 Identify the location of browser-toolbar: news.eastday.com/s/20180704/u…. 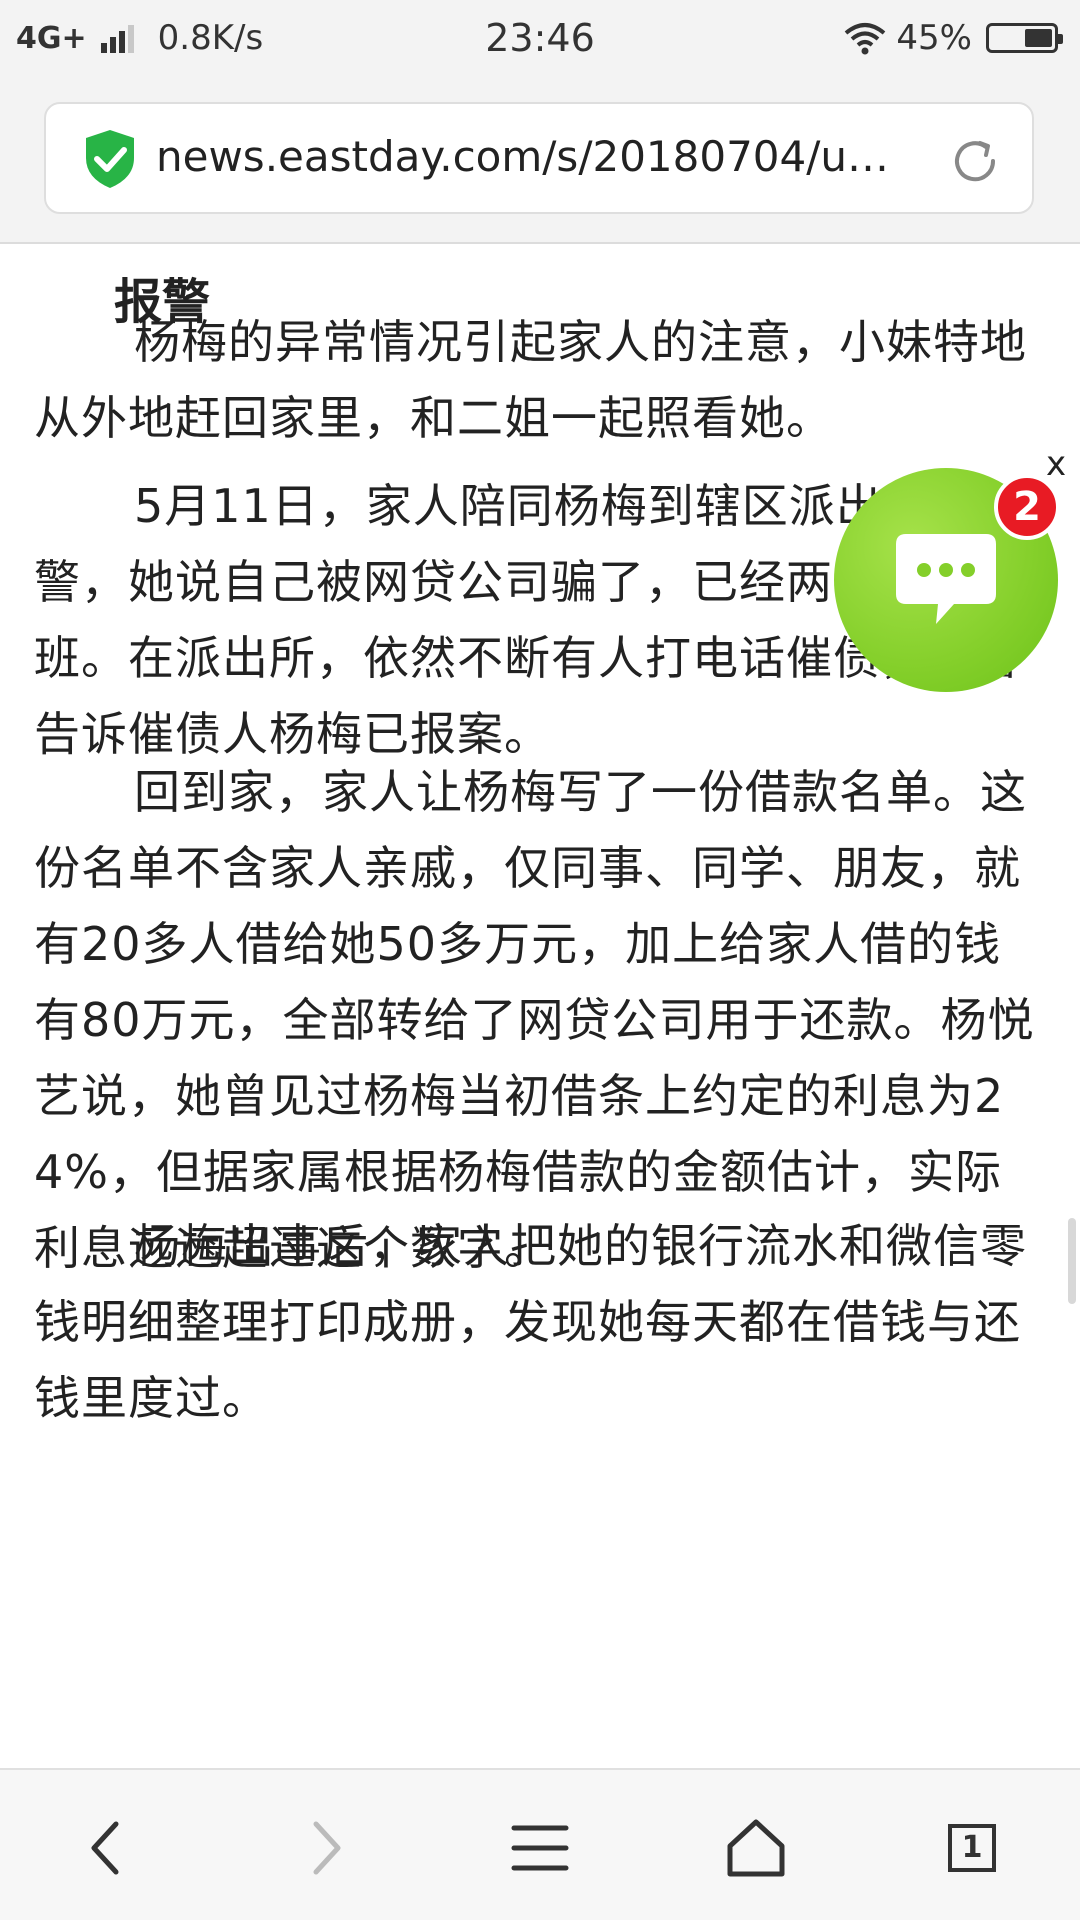
(540, 164).